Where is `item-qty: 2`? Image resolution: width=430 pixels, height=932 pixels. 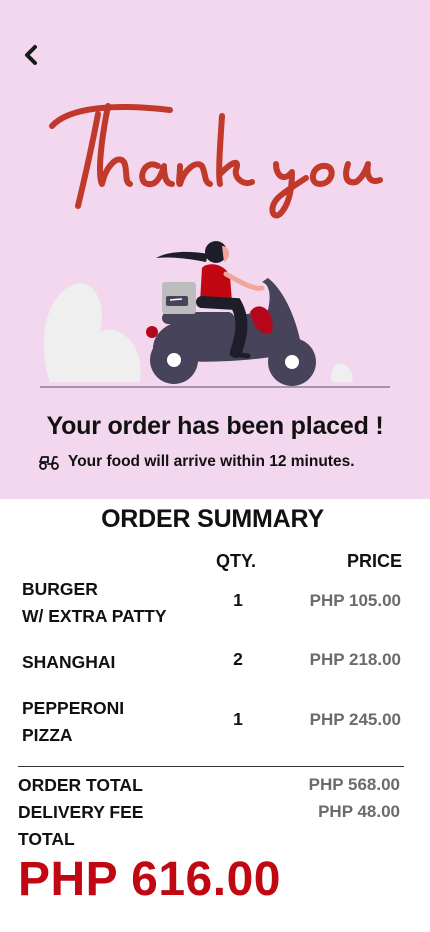 item-qty: 2 is located at coordinates (238, 659).